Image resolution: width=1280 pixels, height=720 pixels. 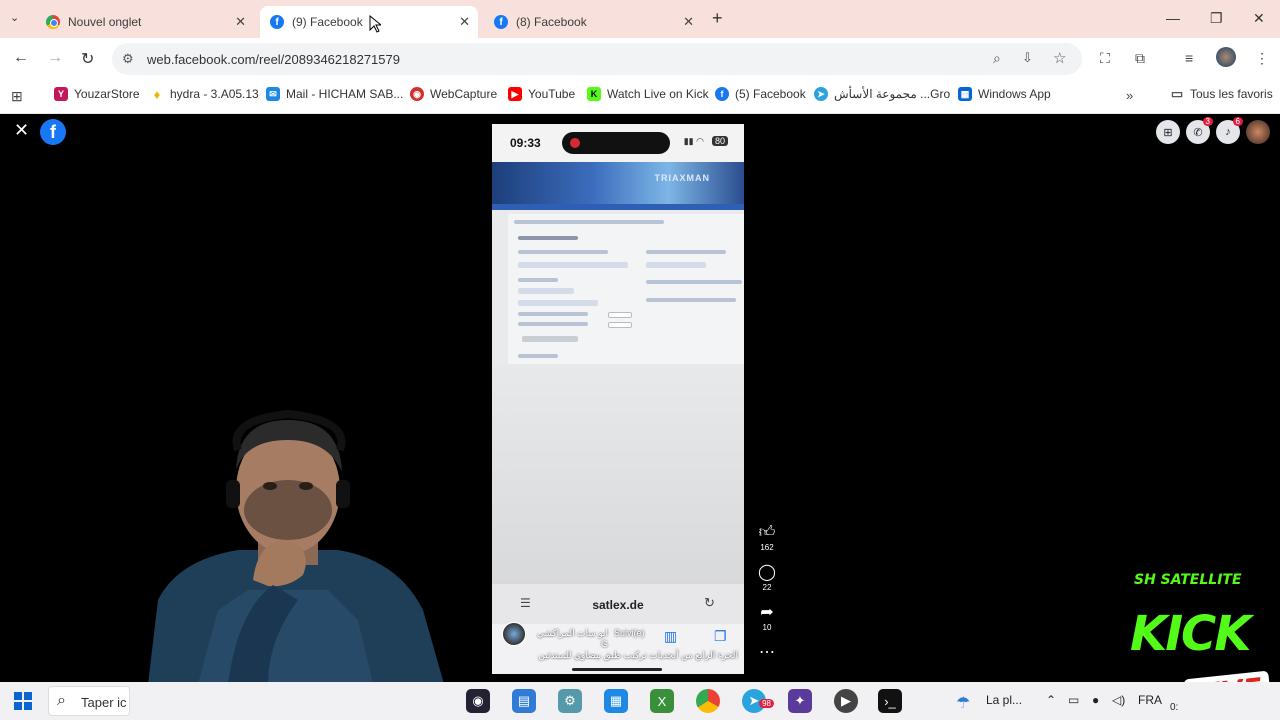 What do you see at coordinates (760, 94) in the screenshot?
I see `bookmark-facebook: f (5) Facebook` at bounding box center [760, 94].